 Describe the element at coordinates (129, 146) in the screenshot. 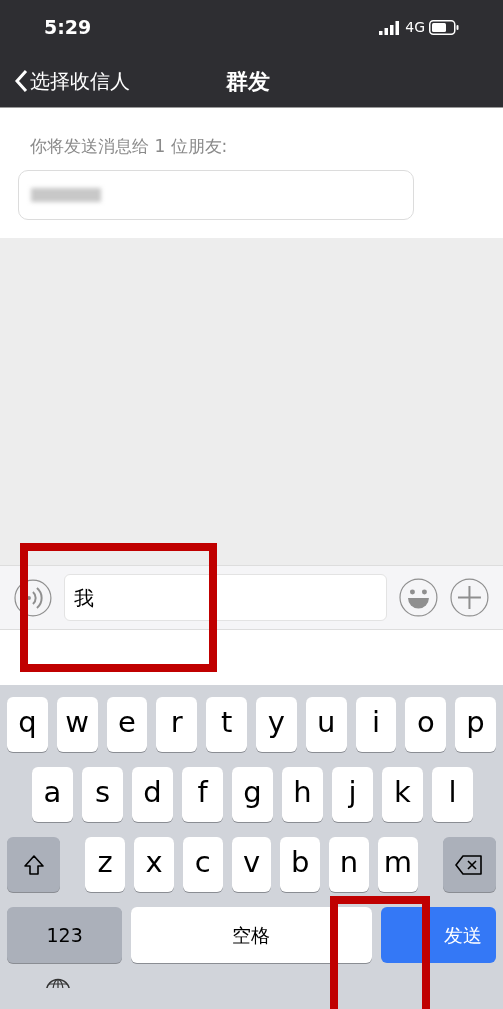

I see `recipient-count-label: 你将发送消息给 1 位朋友:` at that location.